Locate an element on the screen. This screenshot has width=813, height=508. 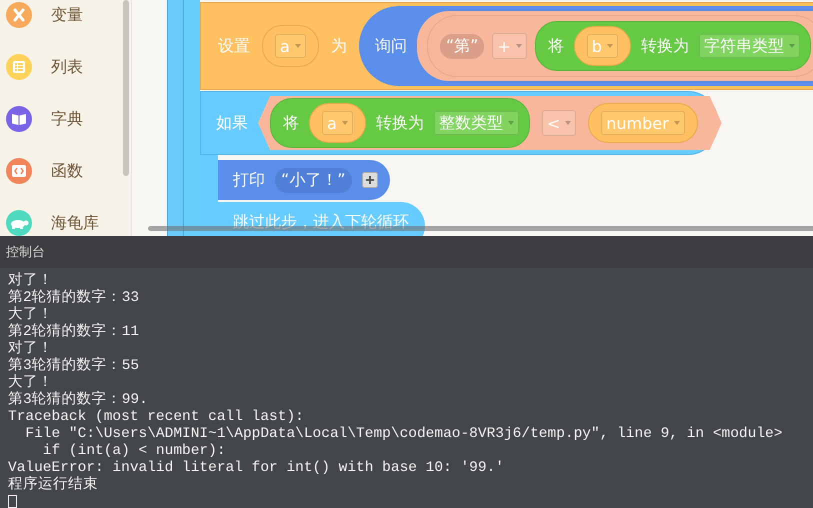
convert-block: 将 b 转换为 字符串类型 is located at coordinates (672, 46).